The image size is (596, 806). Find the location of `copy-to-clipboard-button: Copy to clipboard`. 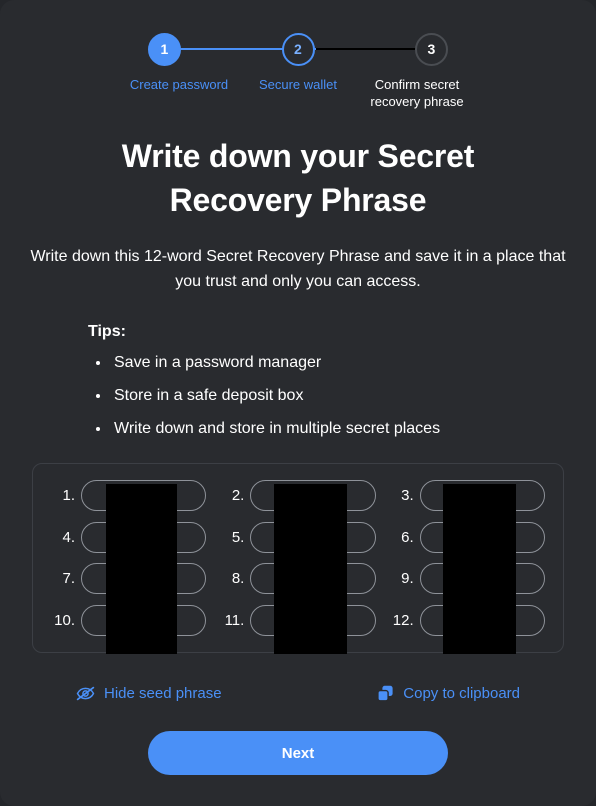

copy-to-clipboard-button: Copy to clipboard is located at coordinates (448, 693).